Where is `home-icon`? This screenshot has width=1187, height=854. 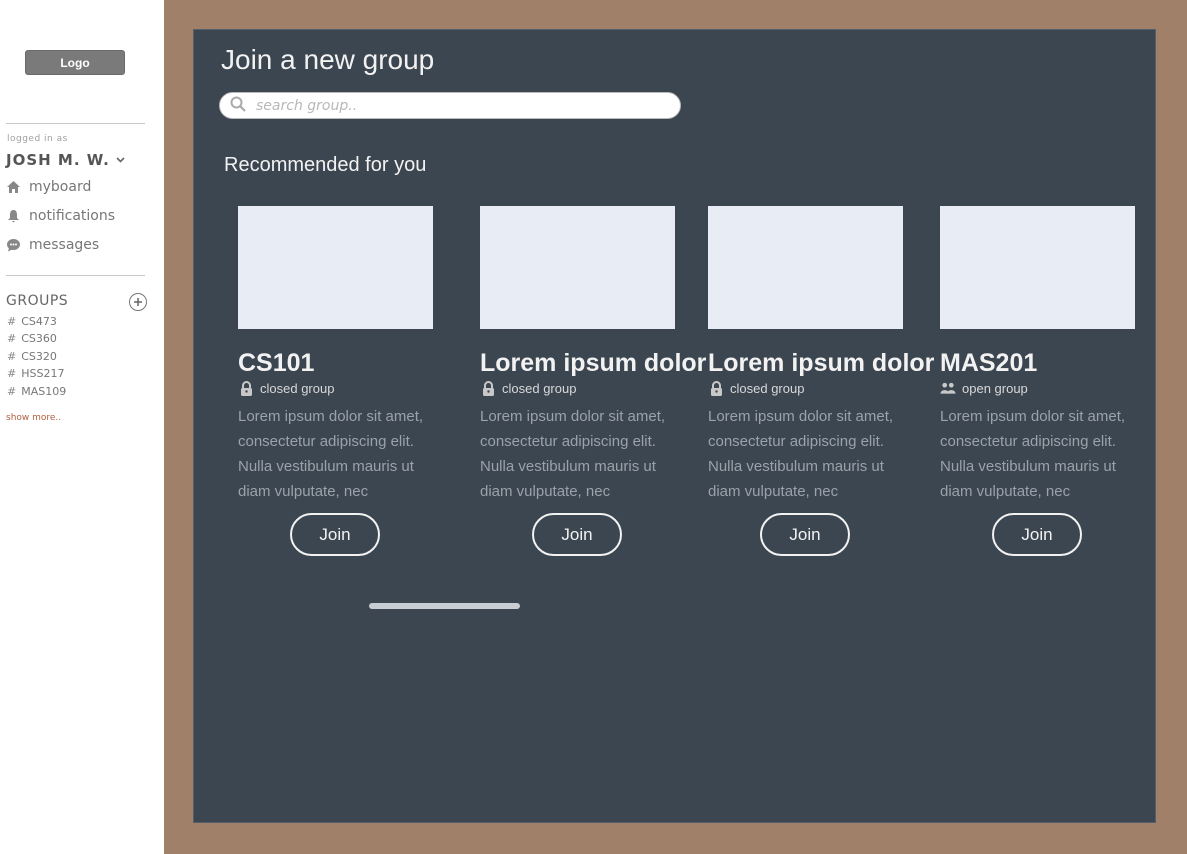 home-icon is located at coordinates (13, 187).